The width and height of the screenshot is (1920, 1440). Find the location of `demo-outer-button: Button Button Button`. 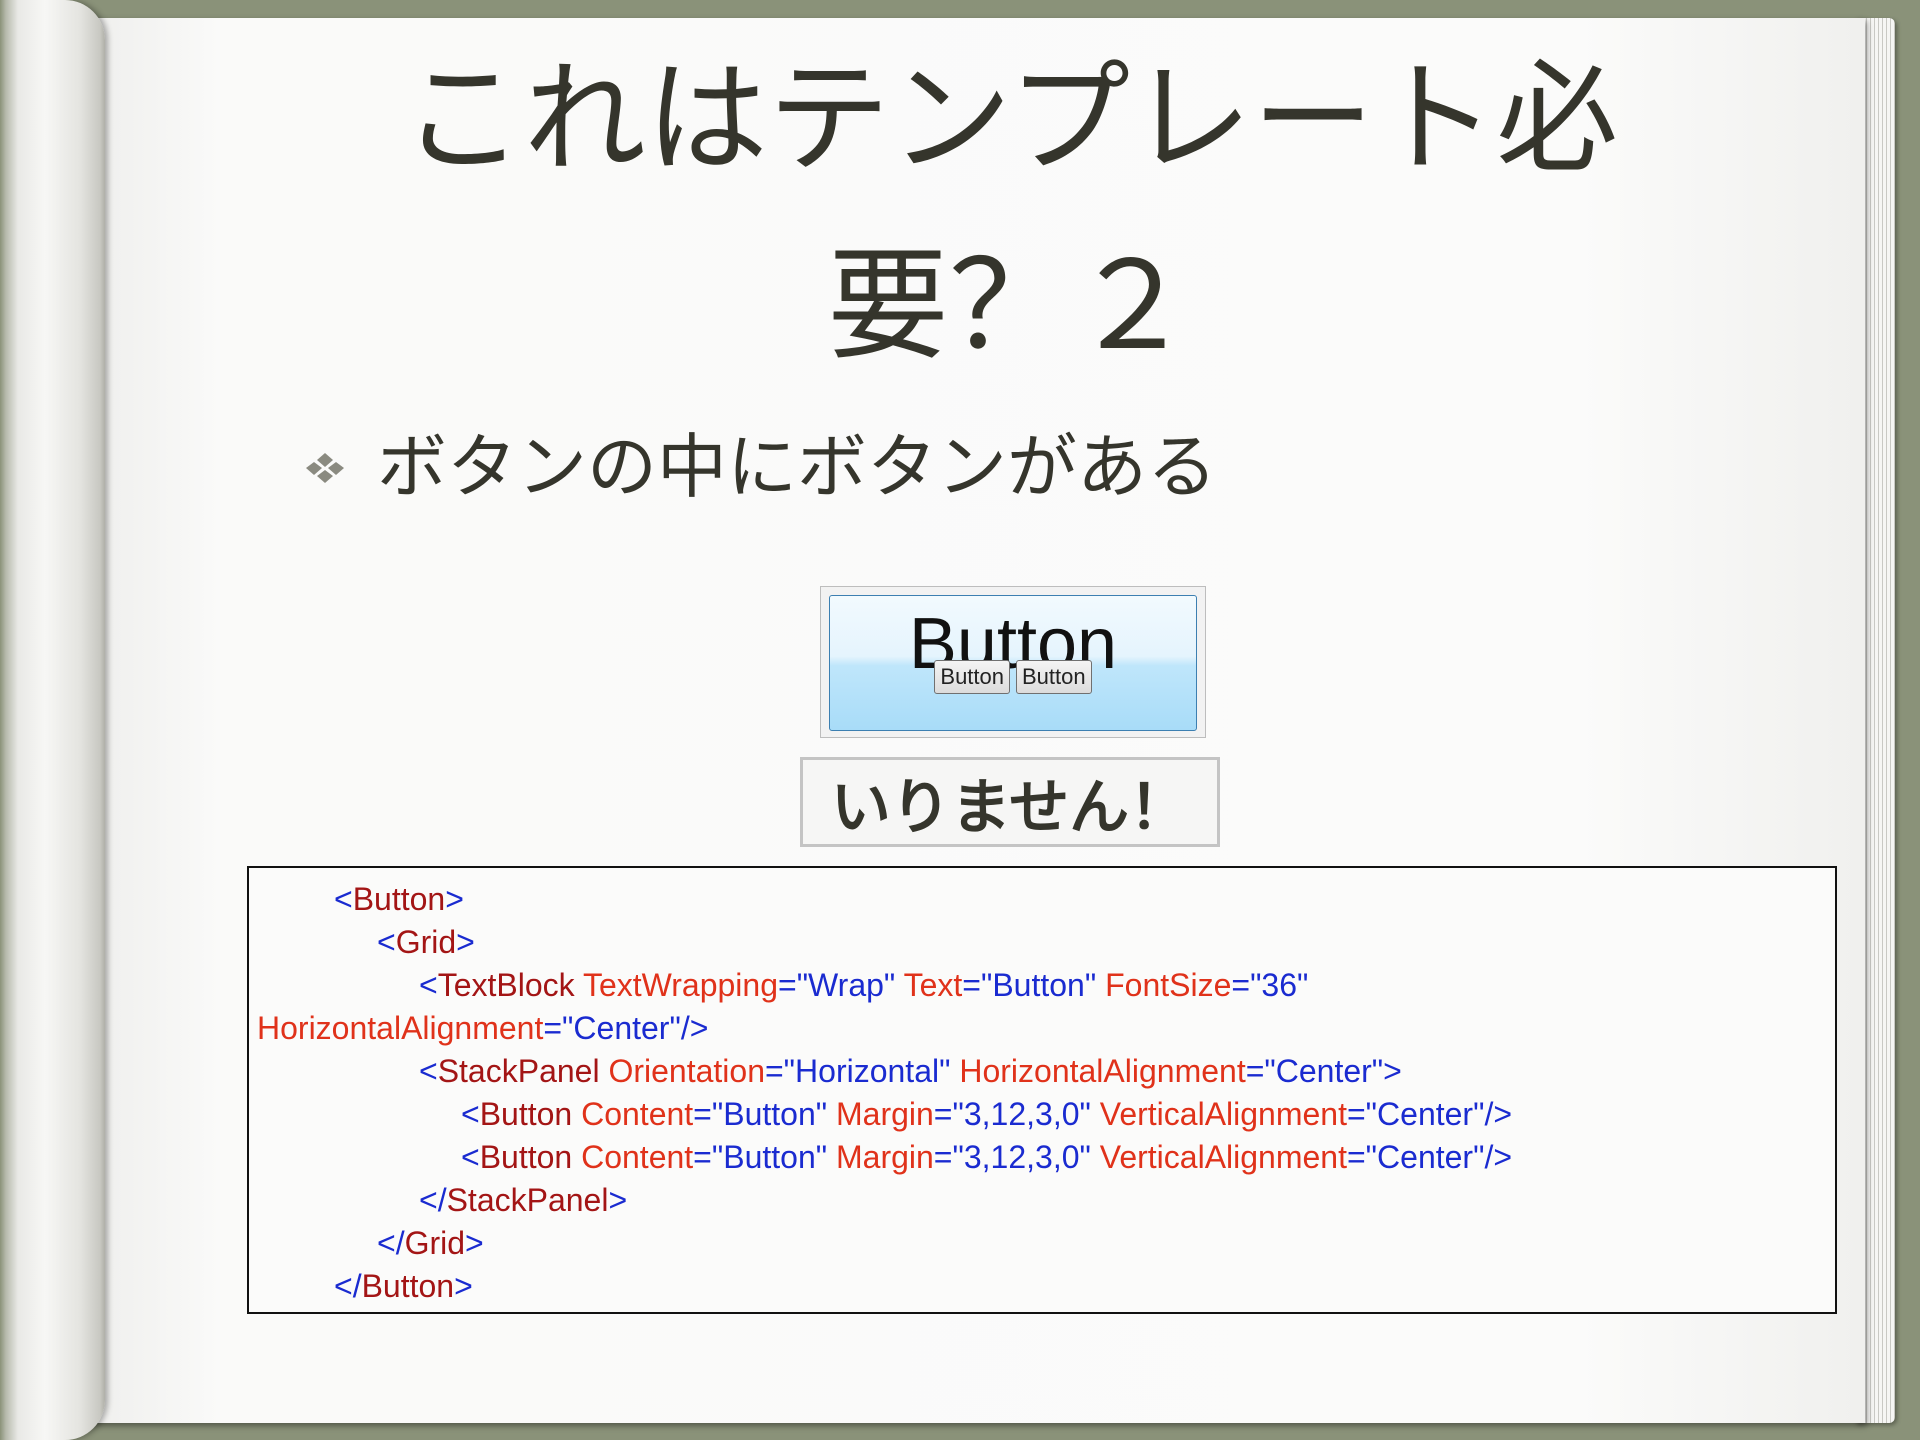

demo-outer-button: Button Button Button is located at coordinates (1013, 663).